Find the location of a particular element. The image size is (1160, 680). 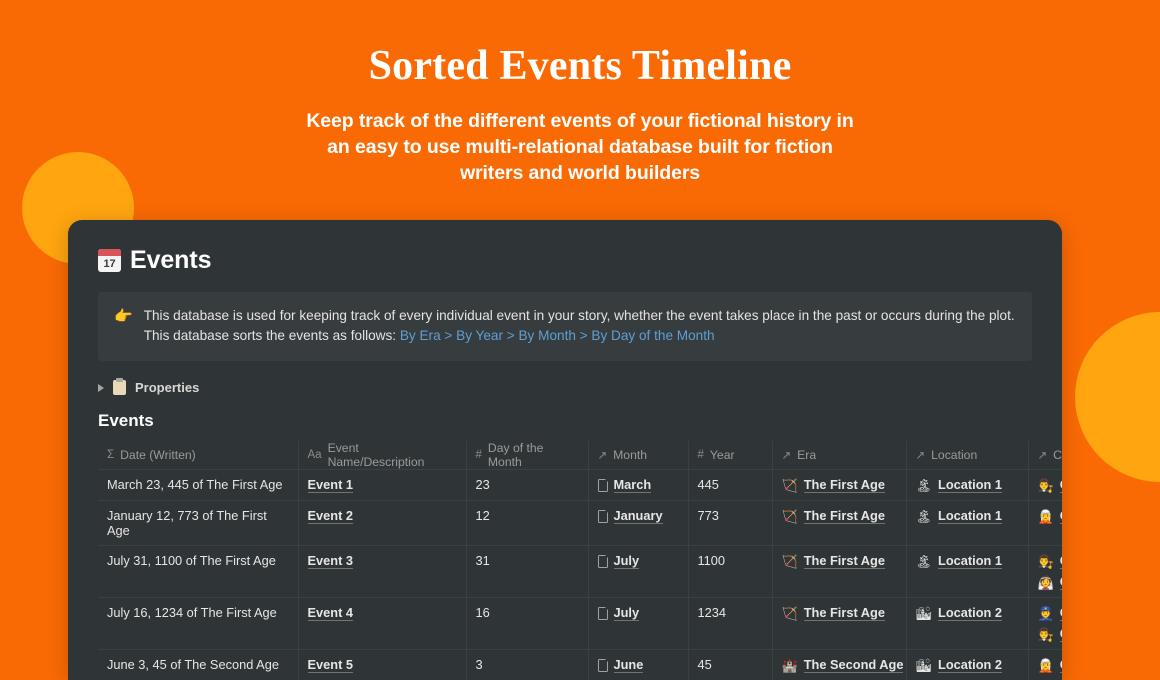

cell-year: 445 is located at coordinates (730, 485).